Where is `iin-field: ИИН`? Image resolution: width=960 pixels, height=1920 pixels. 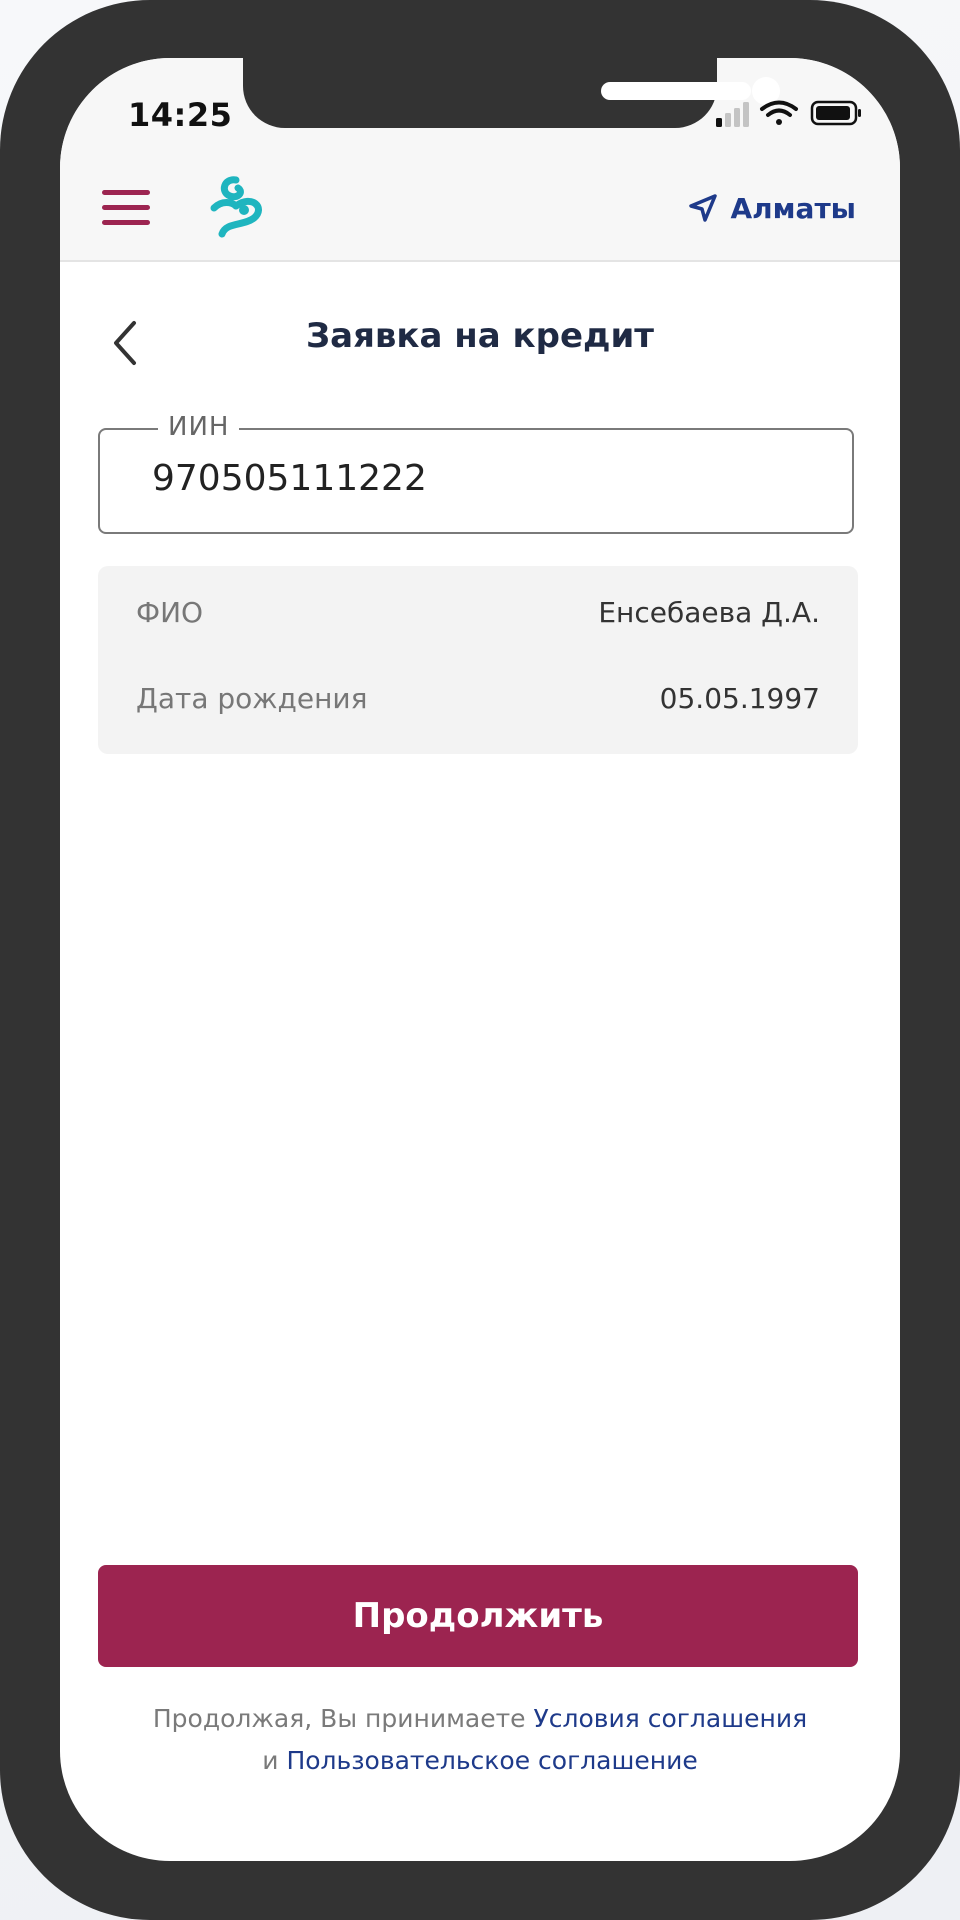 iin-field: ИИН is located at coordinates (476, 473).